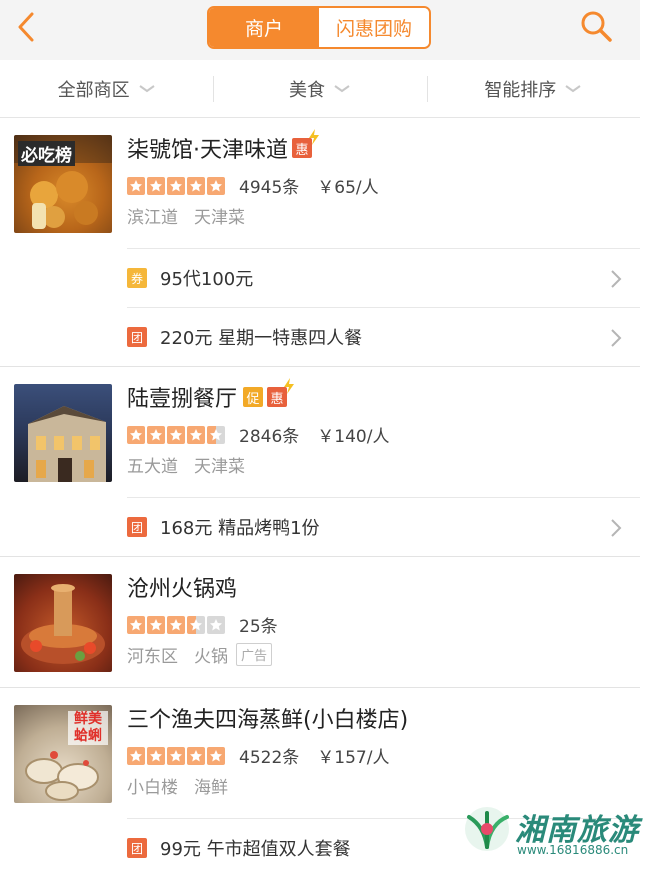  Describe the element at coordinates (240, 528) in the screenshot. I see `deal-text: 168元 精品烤鸭1份` at that location.